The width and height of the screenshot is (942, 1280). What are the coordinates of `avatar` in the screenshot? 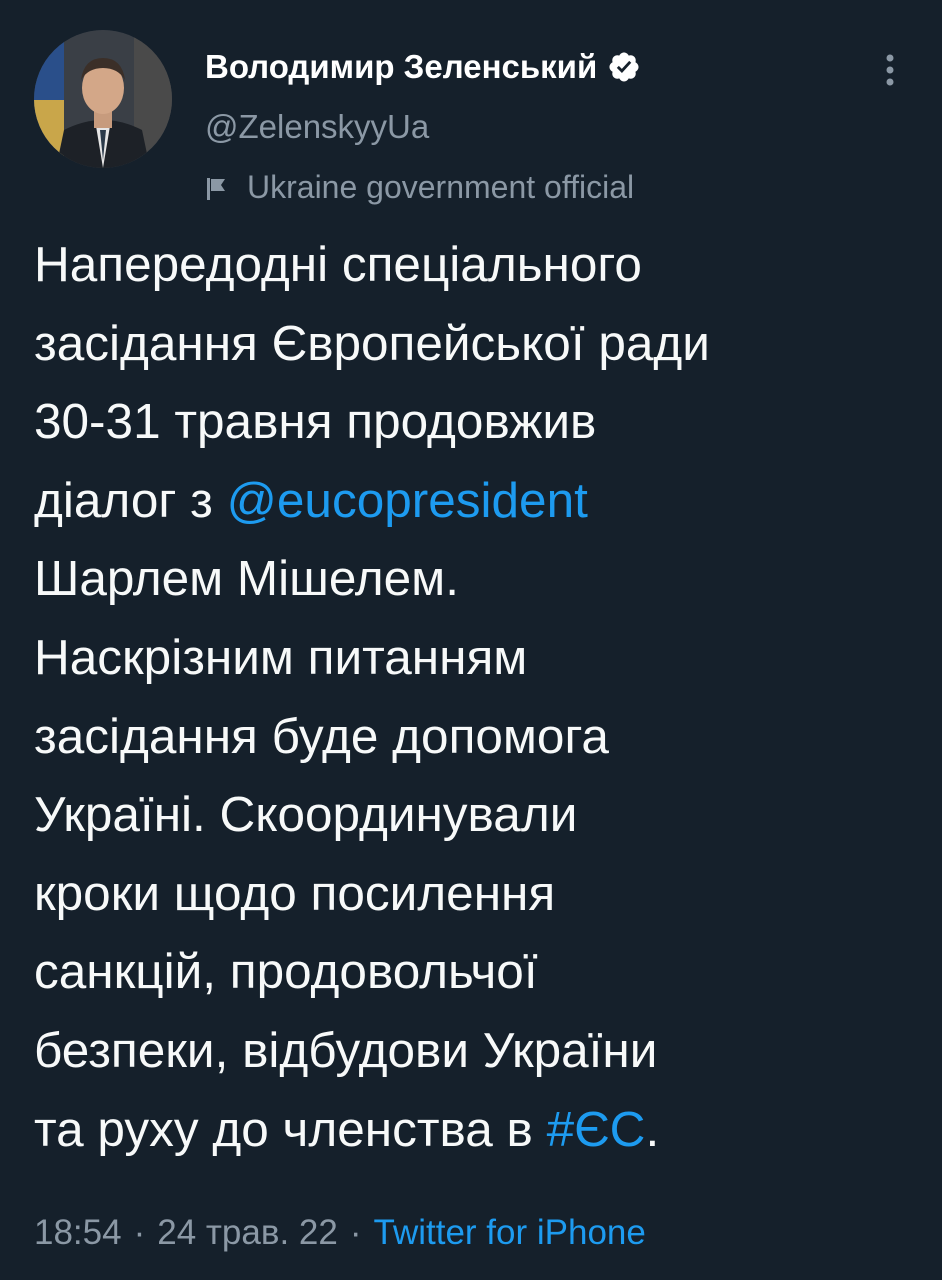 It's located at (103, 99).